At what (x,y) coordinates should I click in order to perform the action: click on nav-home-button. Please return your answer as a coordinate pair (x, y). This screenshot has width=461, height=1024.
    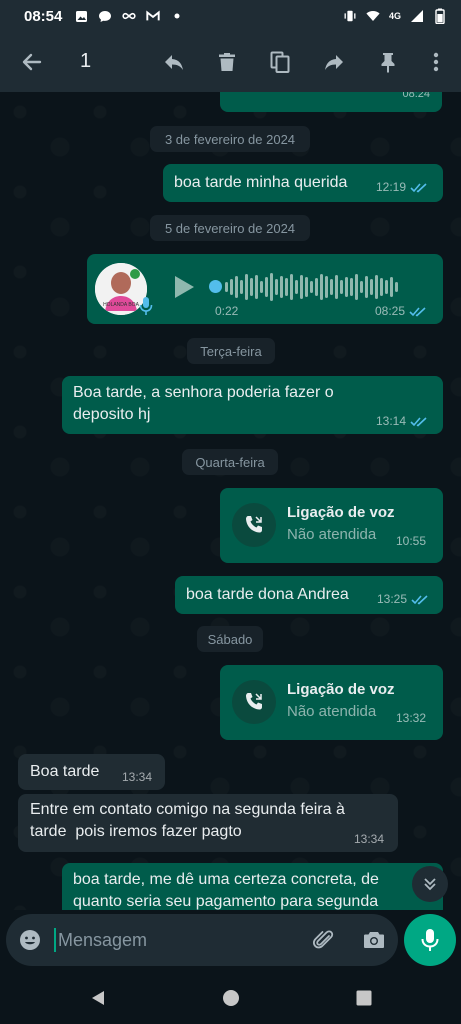
    Looking at the image, I should click on (231, 998).